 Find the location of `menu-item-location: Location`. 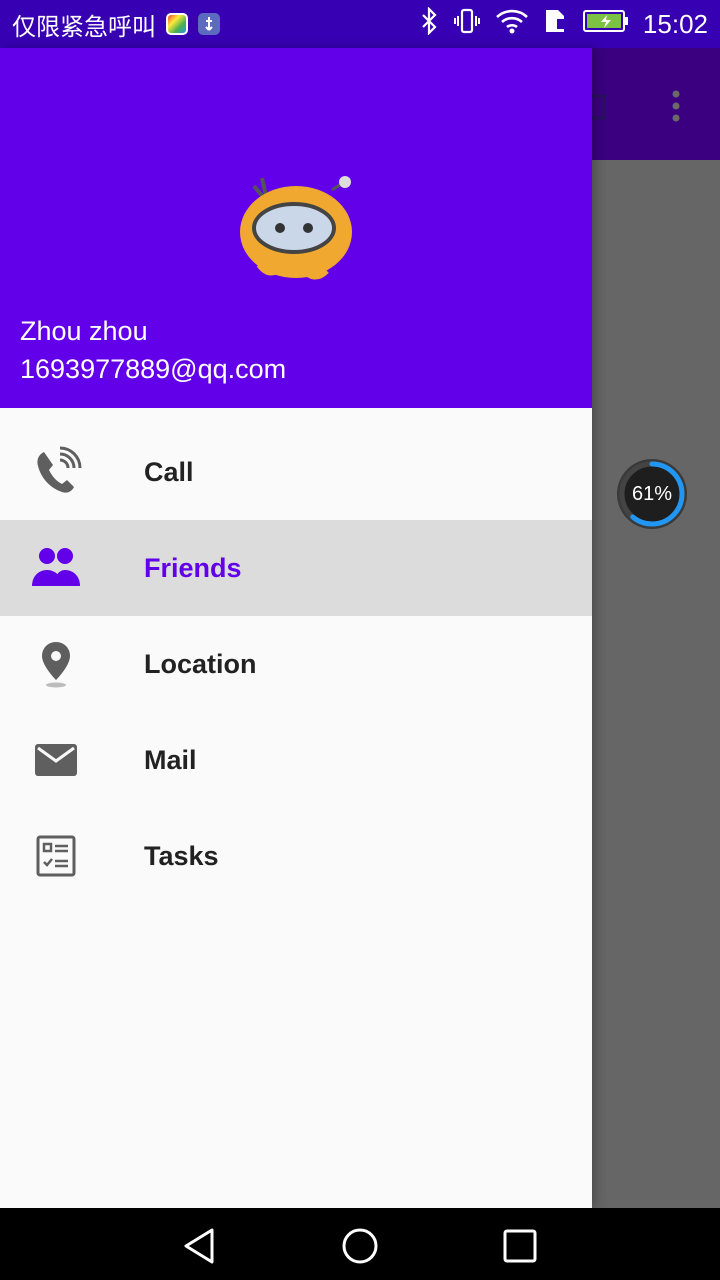

menu-item-location: Location is located at coordinates (296, 664).